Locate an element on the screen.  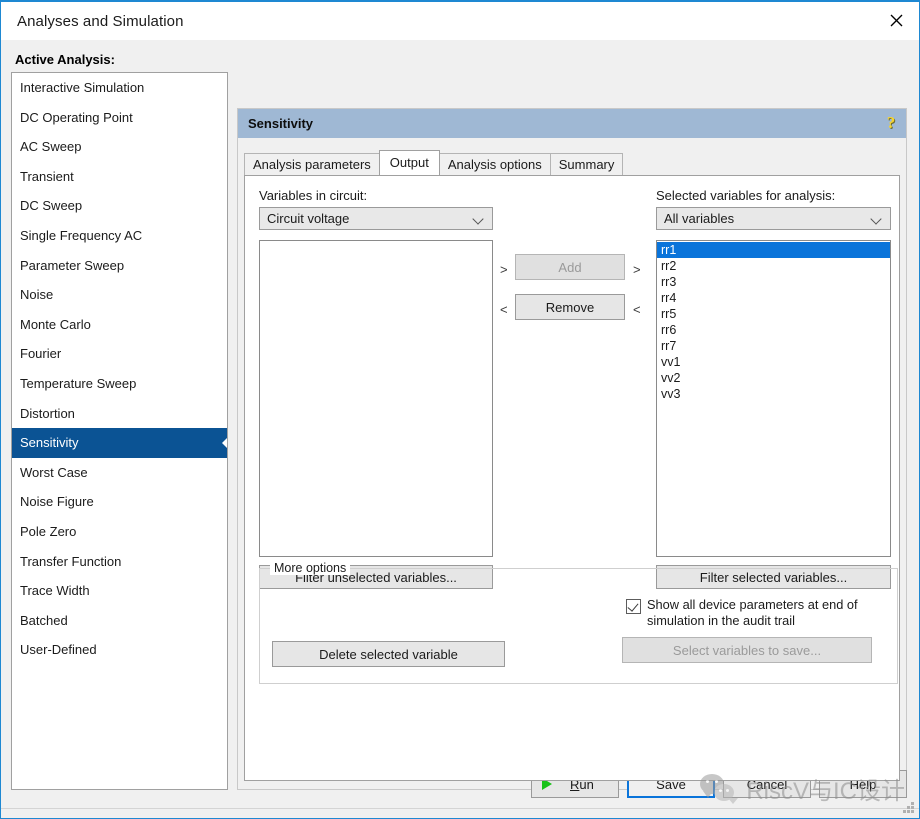
sidebar-item-interactive-simulation: Interactive Simulation is located at coordinates (119, 88).